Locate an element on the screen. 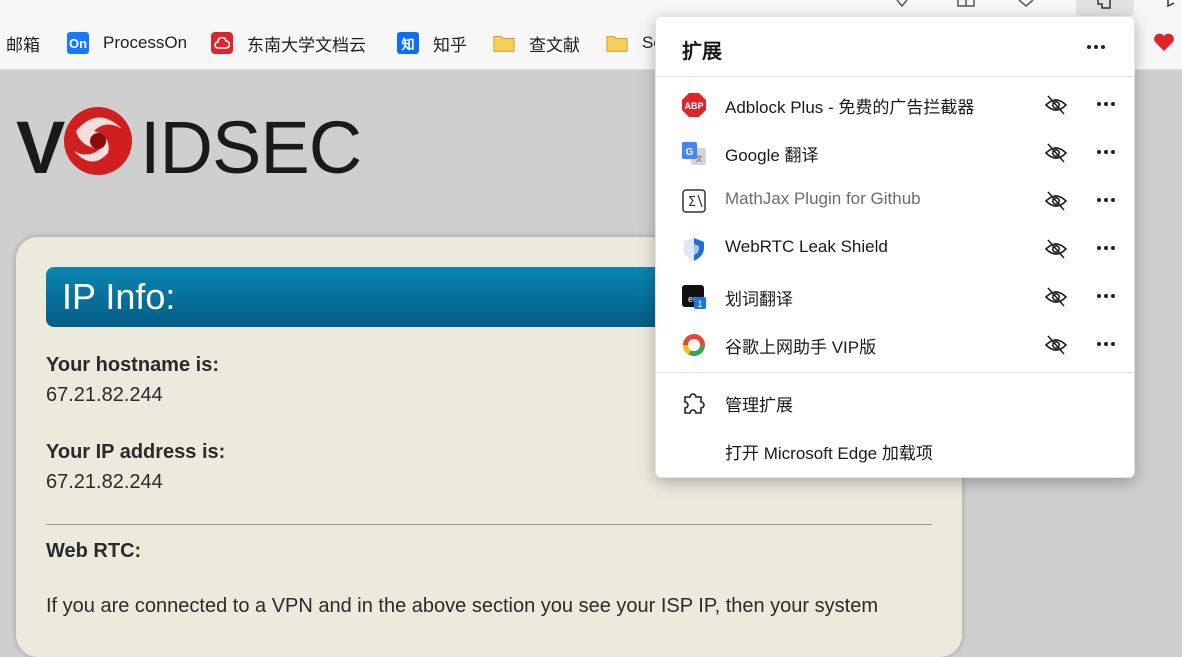  open-addons-item: 打开 Microsoft Edge 加载项 is located at coordinates (895, 449).